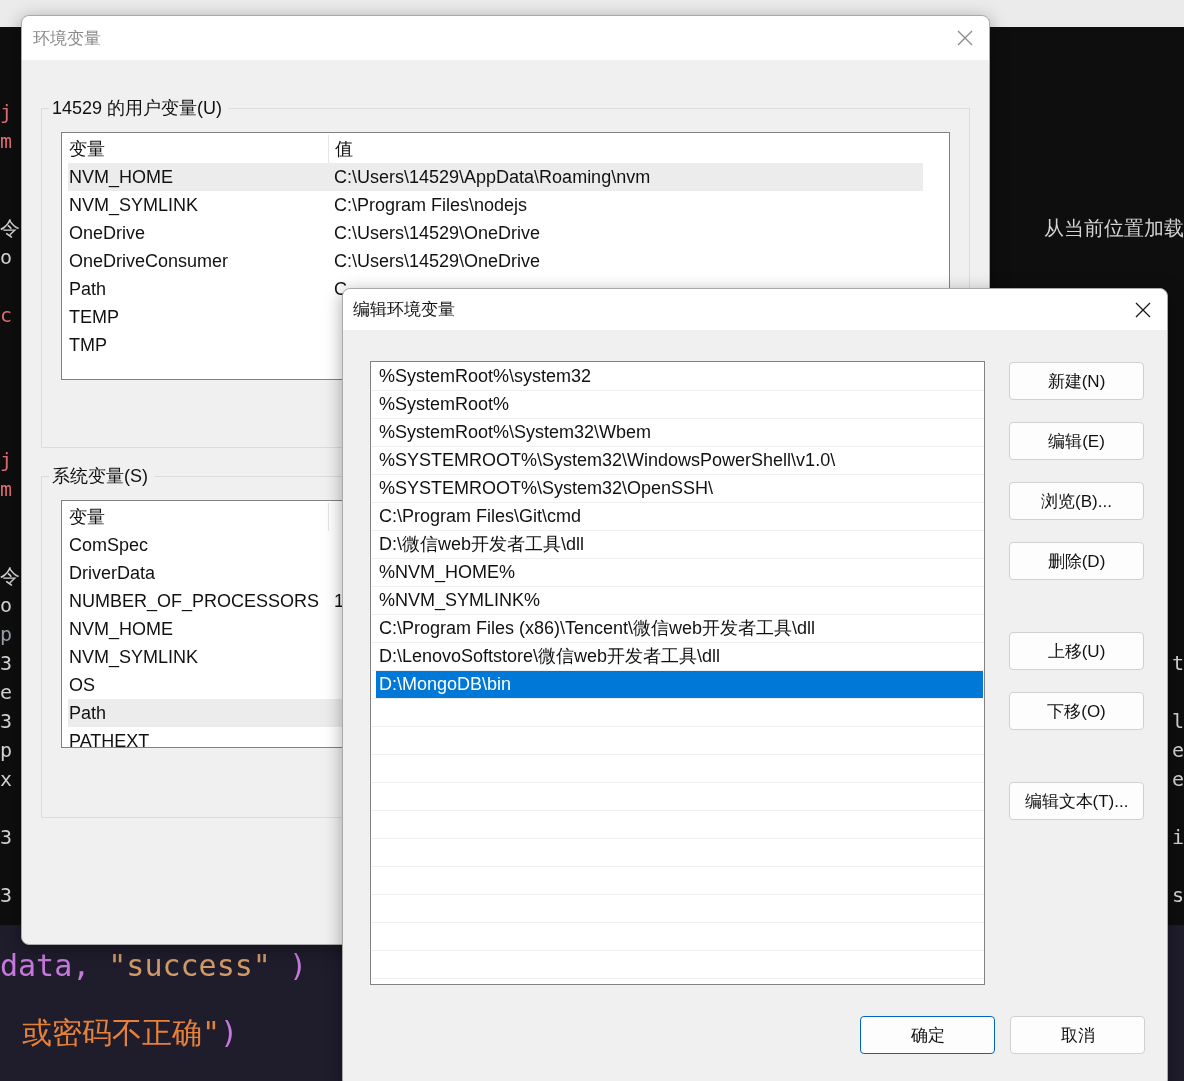  Describe the element at coordinates (107, 233) in the screenshot. I see `variable-name: OneDrive` at that location.